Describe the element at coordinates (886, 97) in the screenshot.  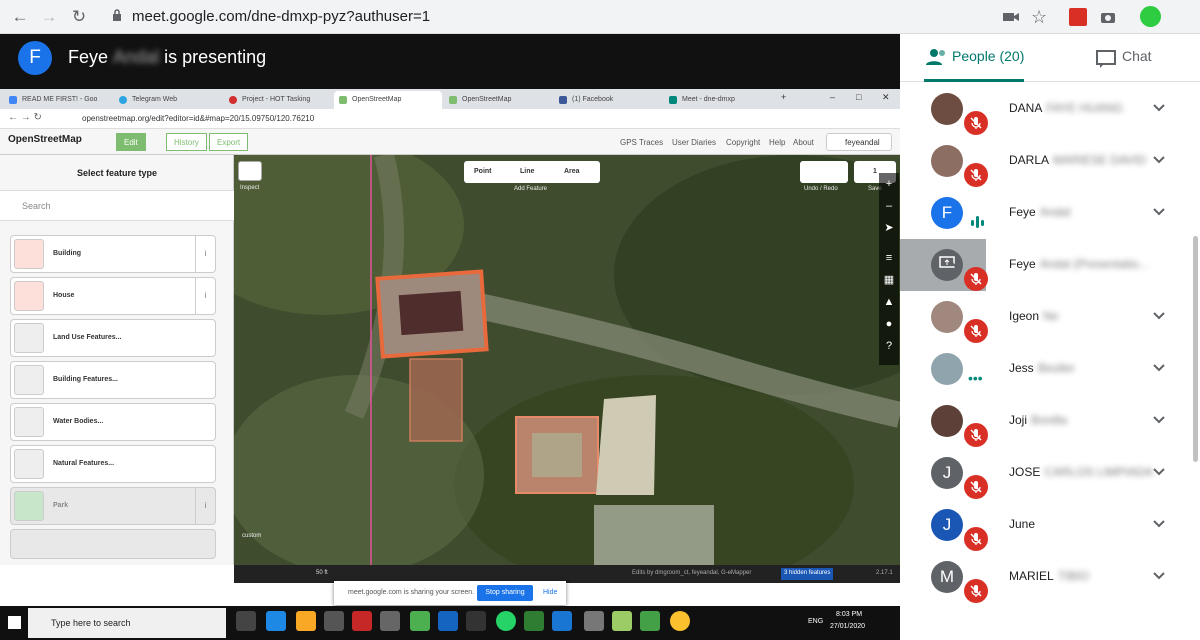
I see `close-window-icon: ✕` at that location.